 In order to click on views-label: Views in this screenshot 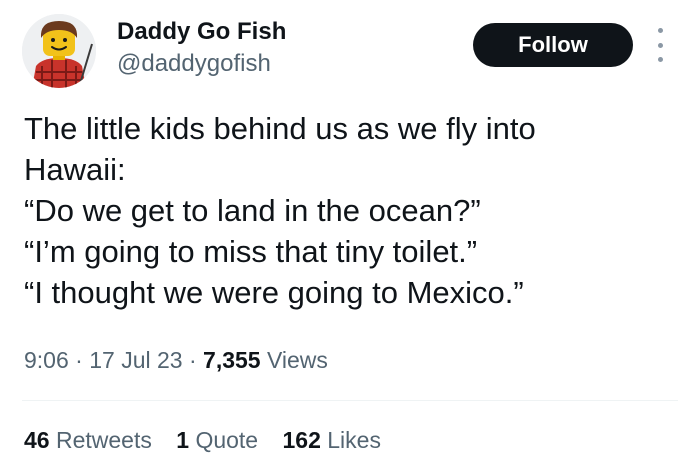, I will do `click(297, 360)`.